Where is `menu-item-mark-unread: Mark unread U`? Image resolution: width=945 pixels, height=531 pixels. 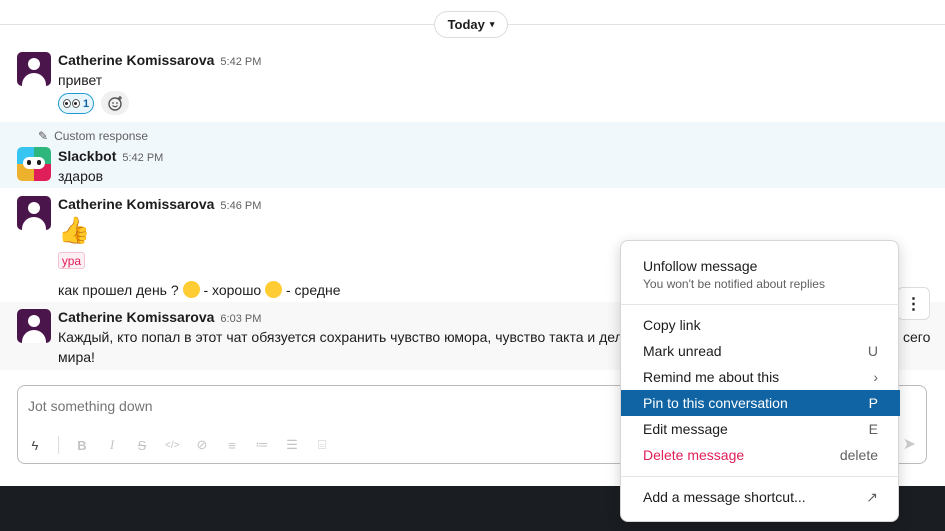 menu-item-mark-unread: Mark unread U is located at coordinates (760, 351).